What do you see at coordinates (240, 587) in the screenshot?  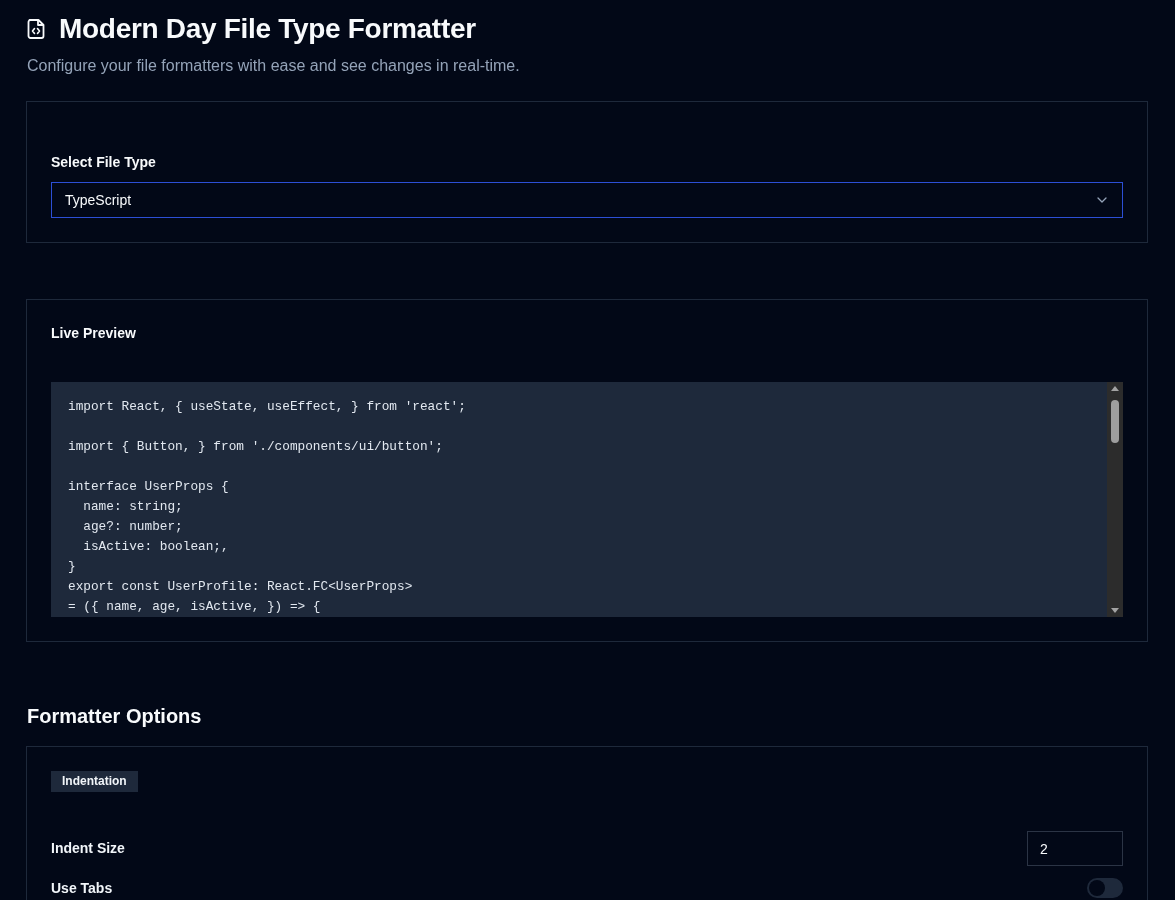 I see `code-line: export const UserProfile: React.FC<UserProps>` at bounding box center [240, 587].